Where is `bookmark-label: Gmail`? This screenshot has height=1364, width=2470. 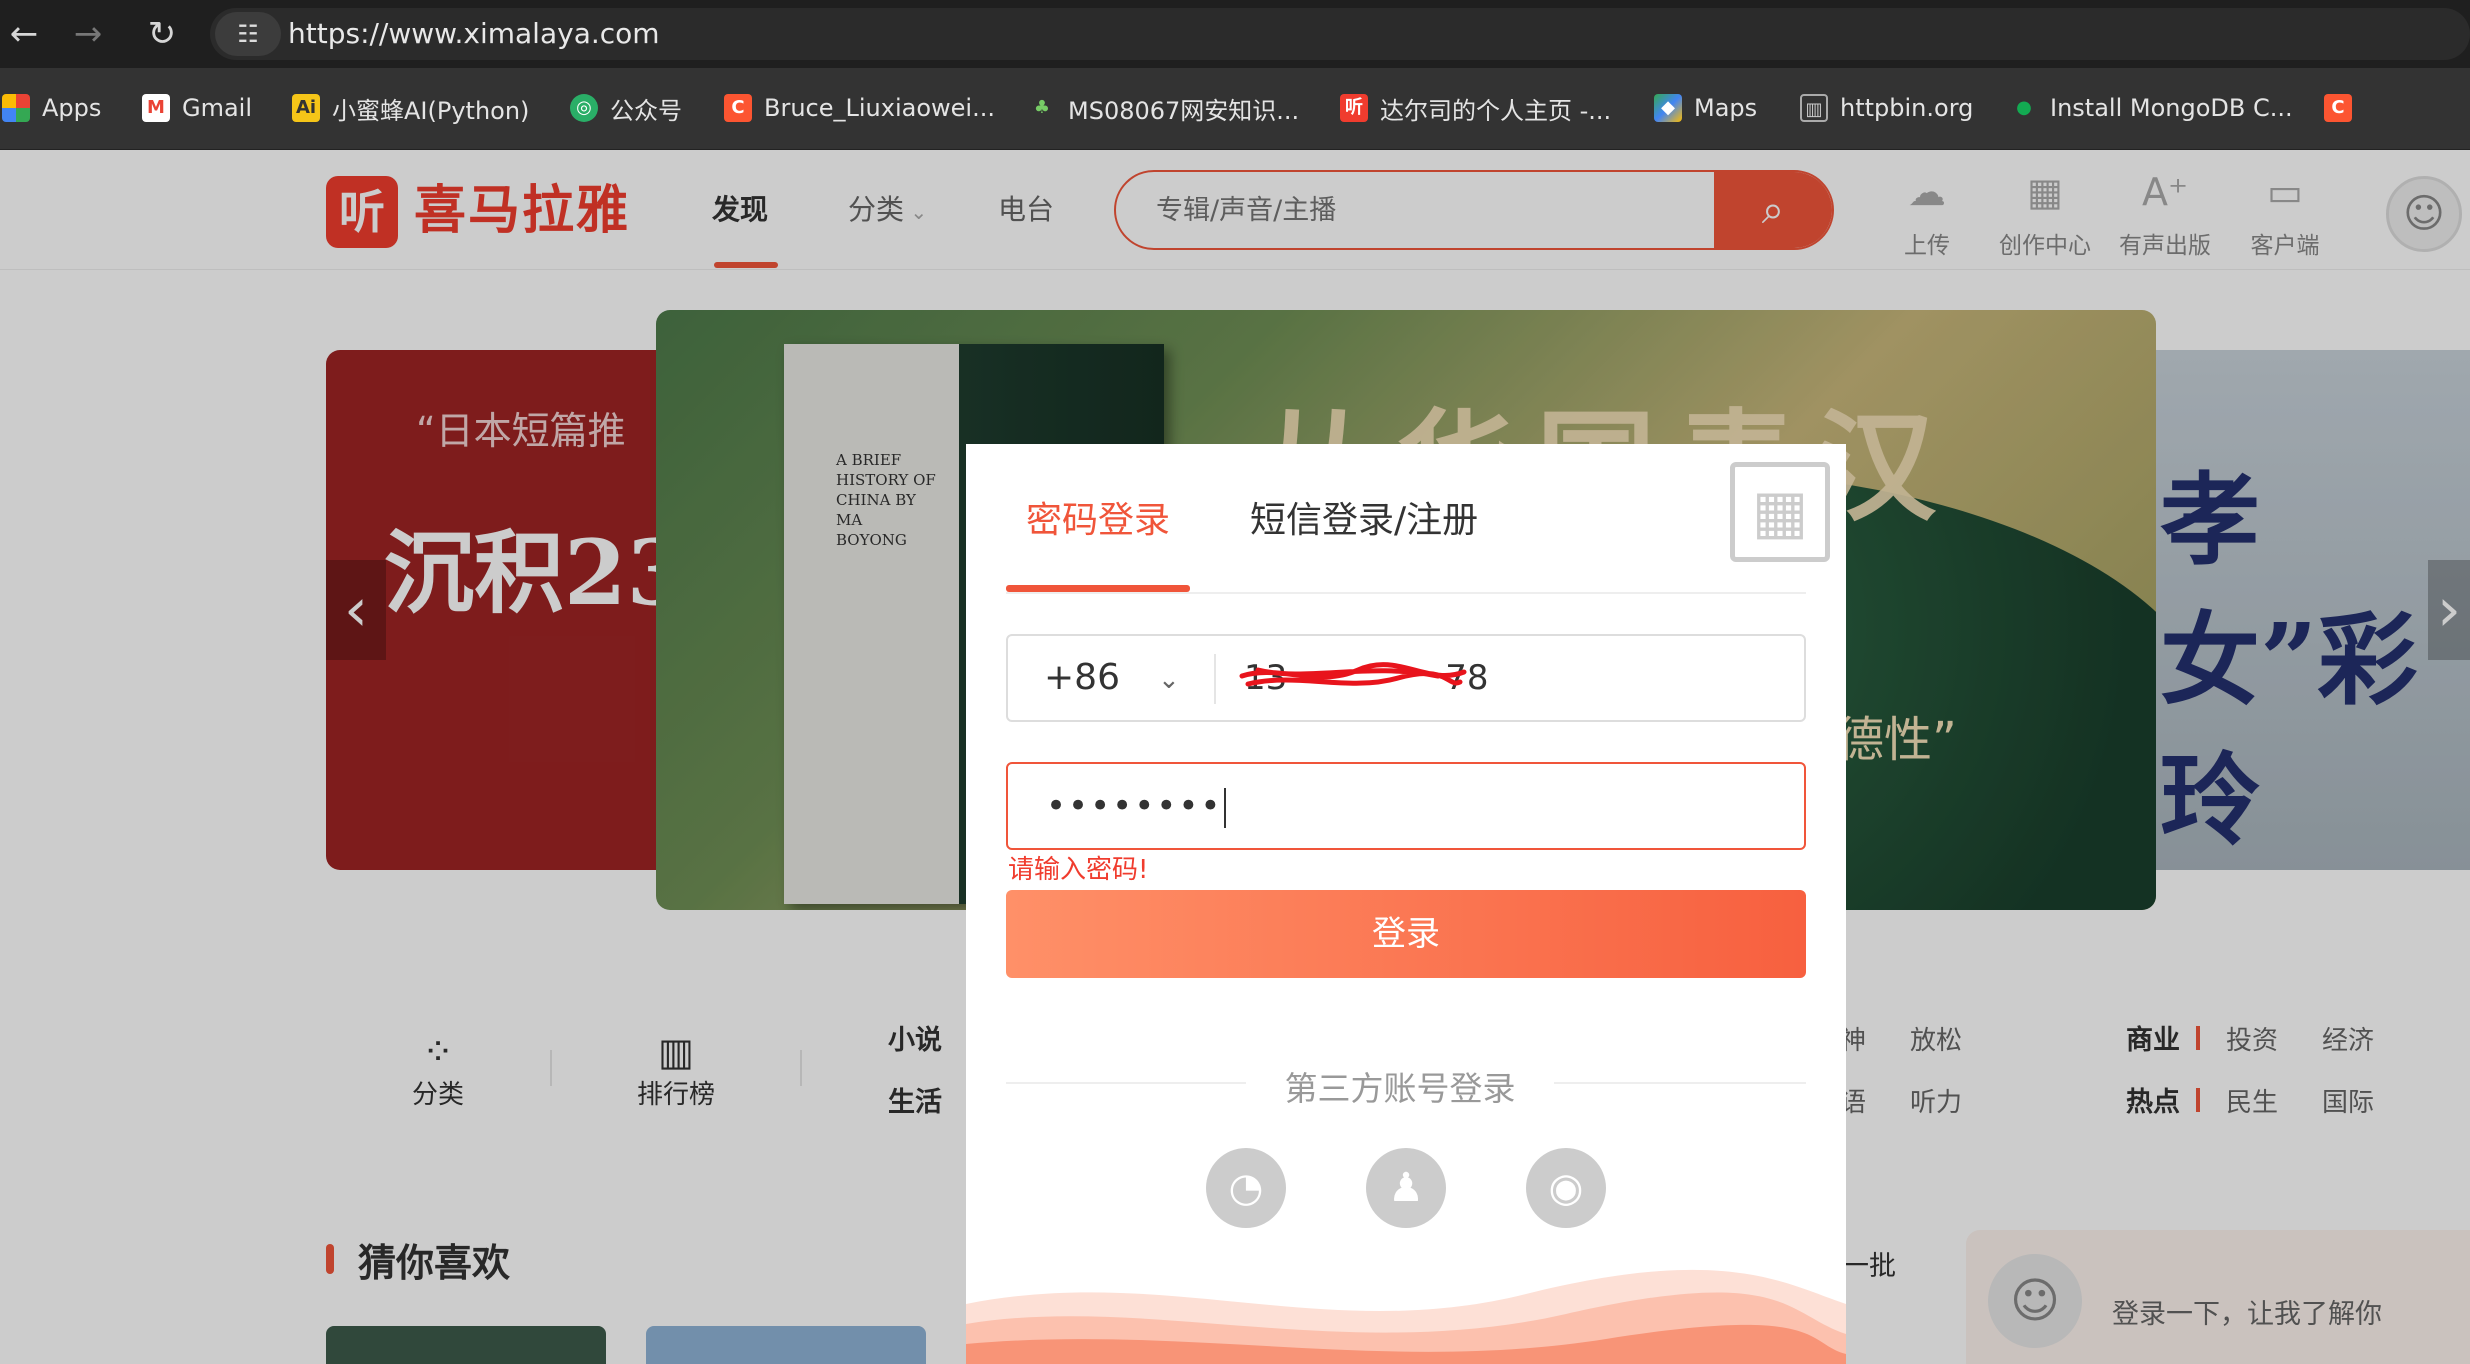 bookmark-label: Gmail is located at coordinates (217, 108).